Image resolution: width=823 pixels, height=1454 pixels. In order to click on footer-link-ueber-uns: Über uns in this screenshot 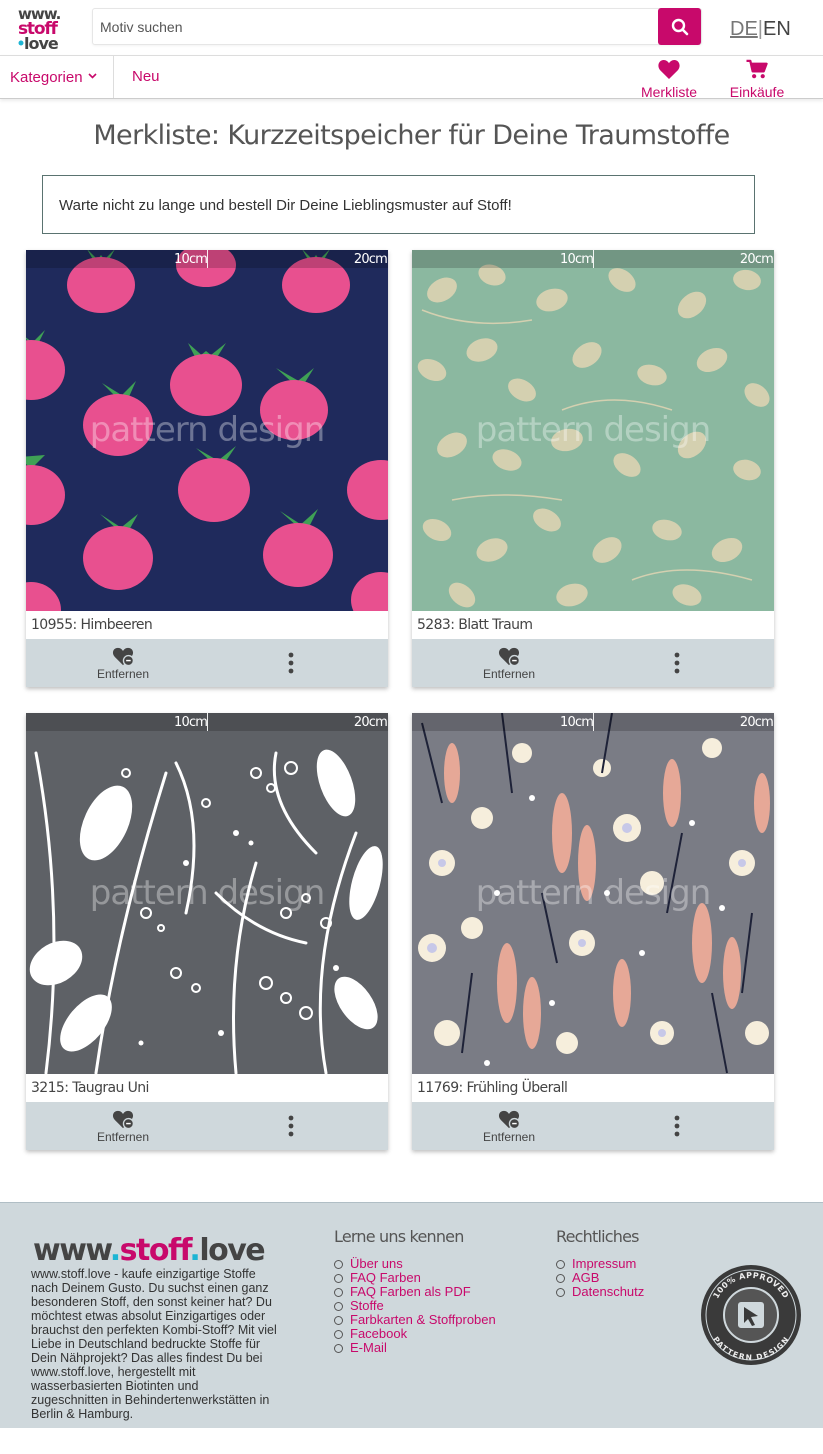, I will do `click(415, 1264)`.